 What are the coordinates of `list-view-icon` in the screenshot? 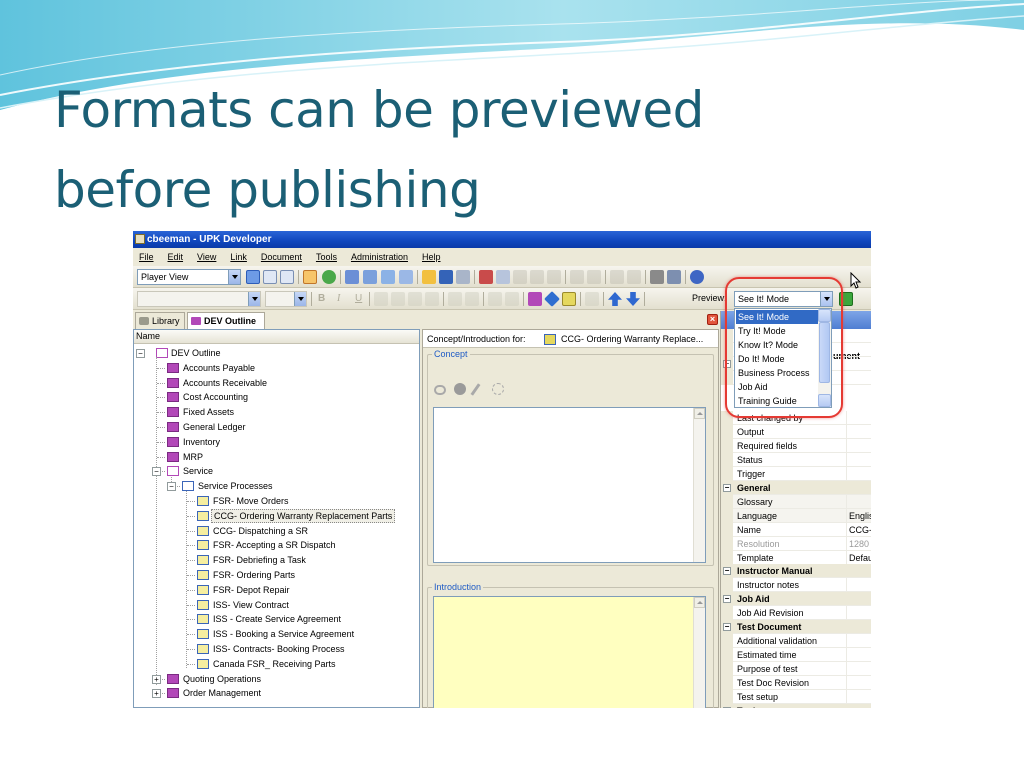 It's located at (270, 277).